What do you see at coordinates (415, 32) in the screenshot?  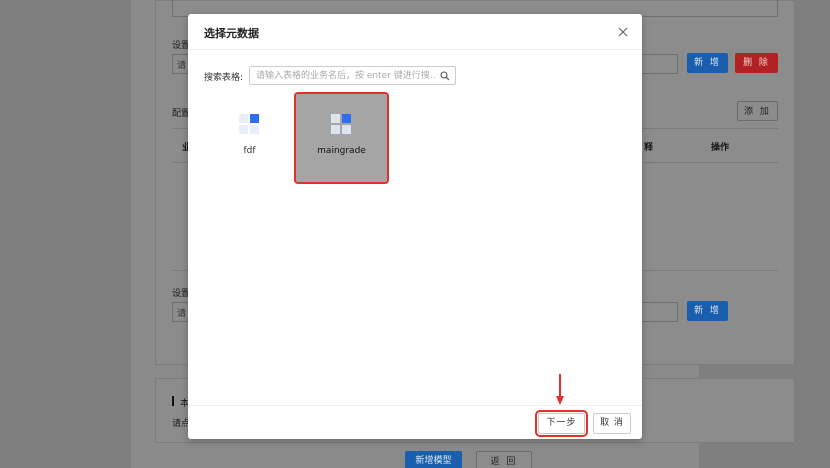 I see `dialog-header: 选择元数据` at bounding box center [415, 32].